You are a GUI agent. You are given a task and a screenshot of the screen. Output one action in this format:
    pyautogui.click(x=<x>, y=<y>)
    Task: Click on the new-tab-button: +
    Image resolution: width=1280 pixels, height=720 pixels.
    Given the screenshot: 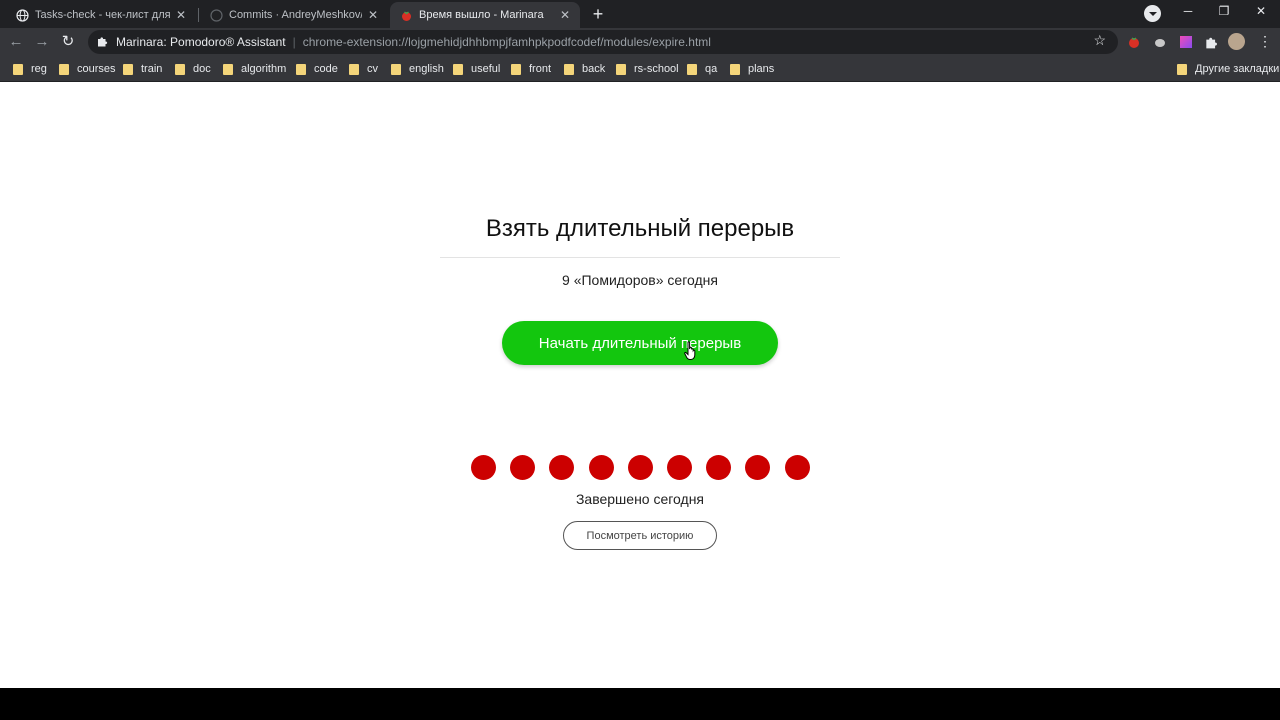 What is the action you would take?
    pyautogui.click(x=598, y=14)
    